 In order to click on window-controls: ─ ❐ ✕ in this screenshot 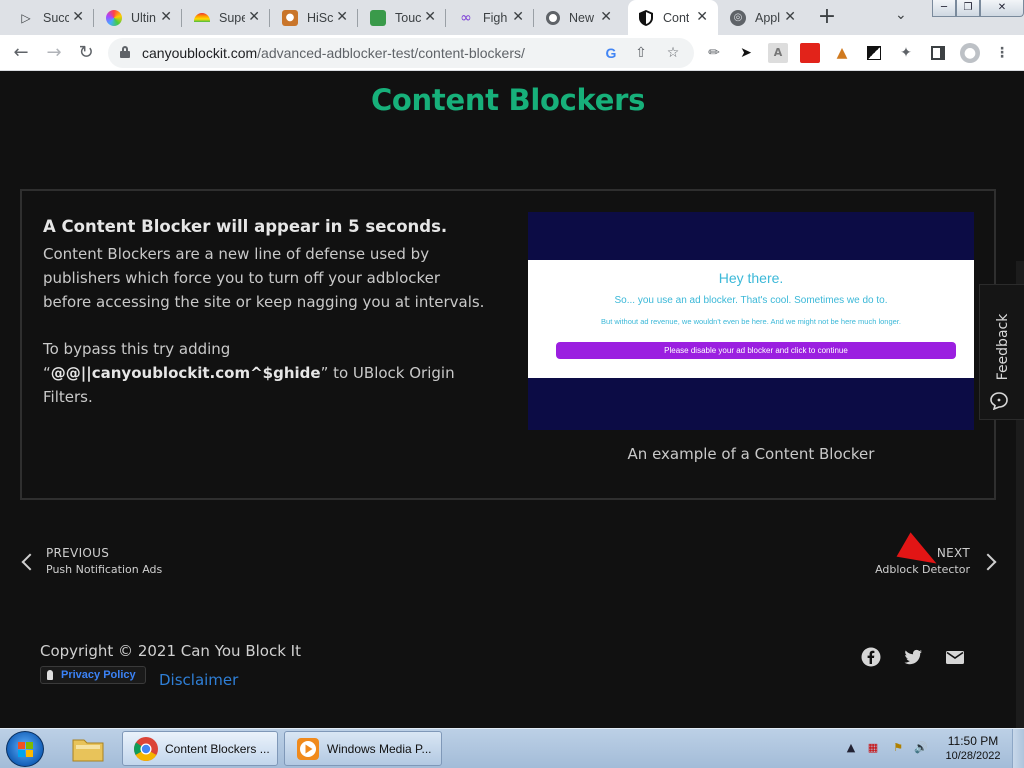, I will do `click(978, 8)`.